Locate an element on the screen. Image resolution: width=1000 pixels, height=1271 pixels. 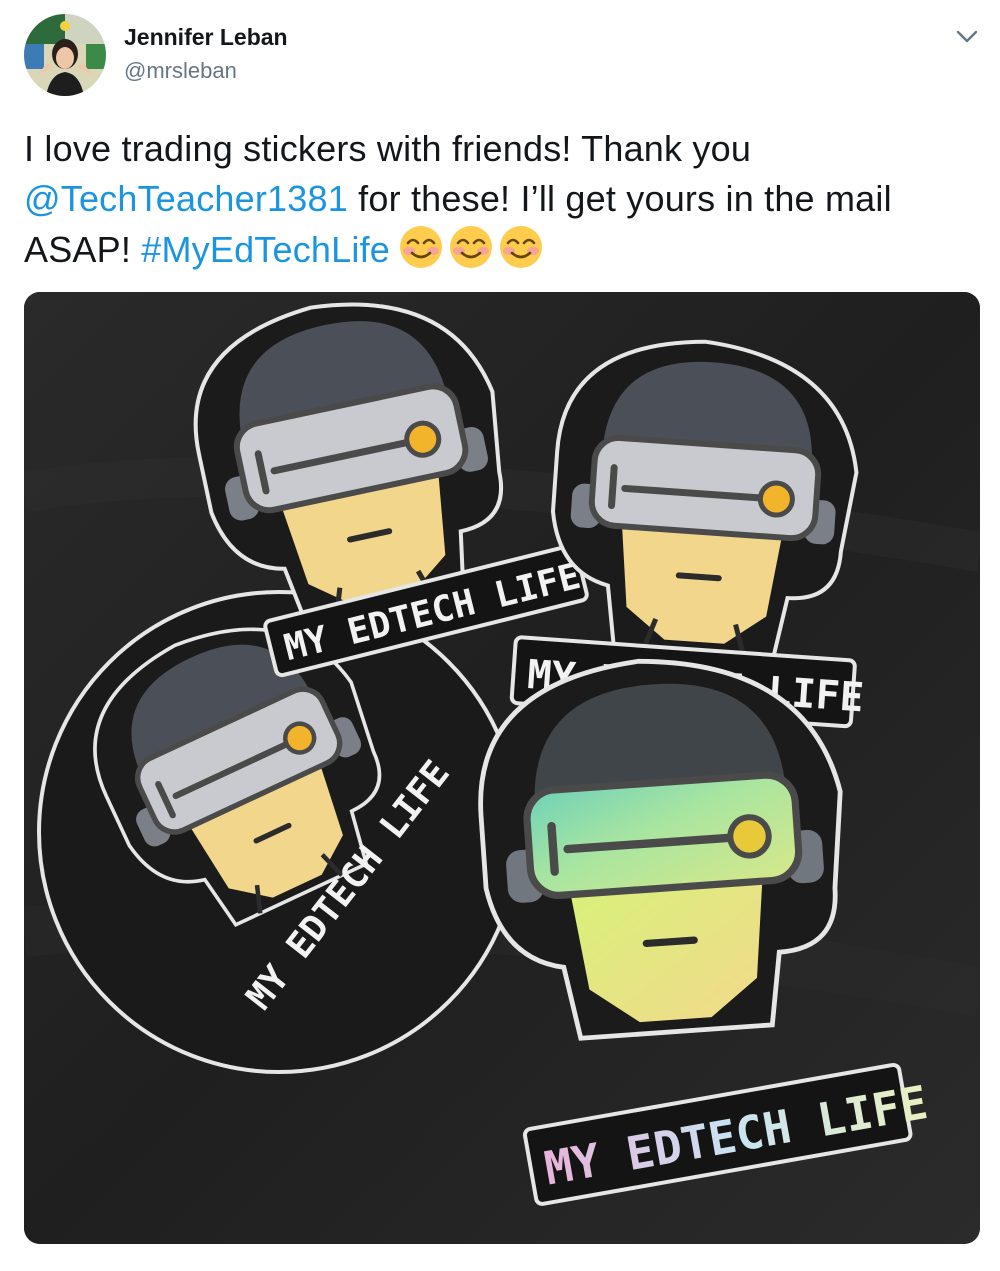
author-handle: @mrsleban is located at coordinates (180, 71).